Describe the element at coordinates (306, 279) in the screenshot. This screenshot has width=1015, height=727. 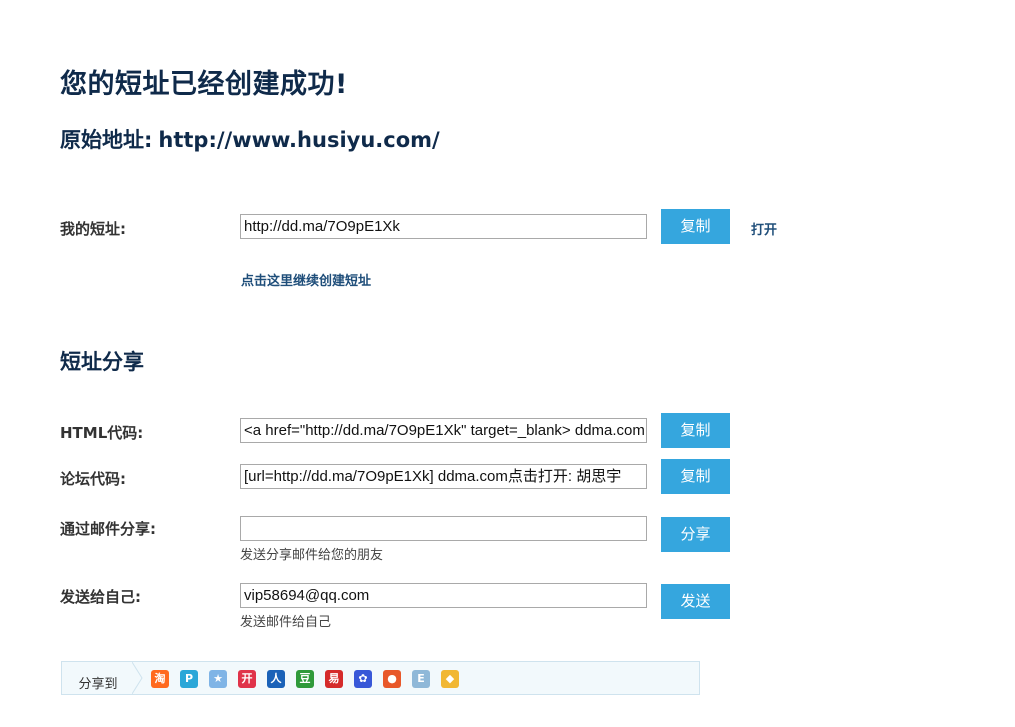
I see `continue-create-link: 点击这里继续创建短址` at that location.